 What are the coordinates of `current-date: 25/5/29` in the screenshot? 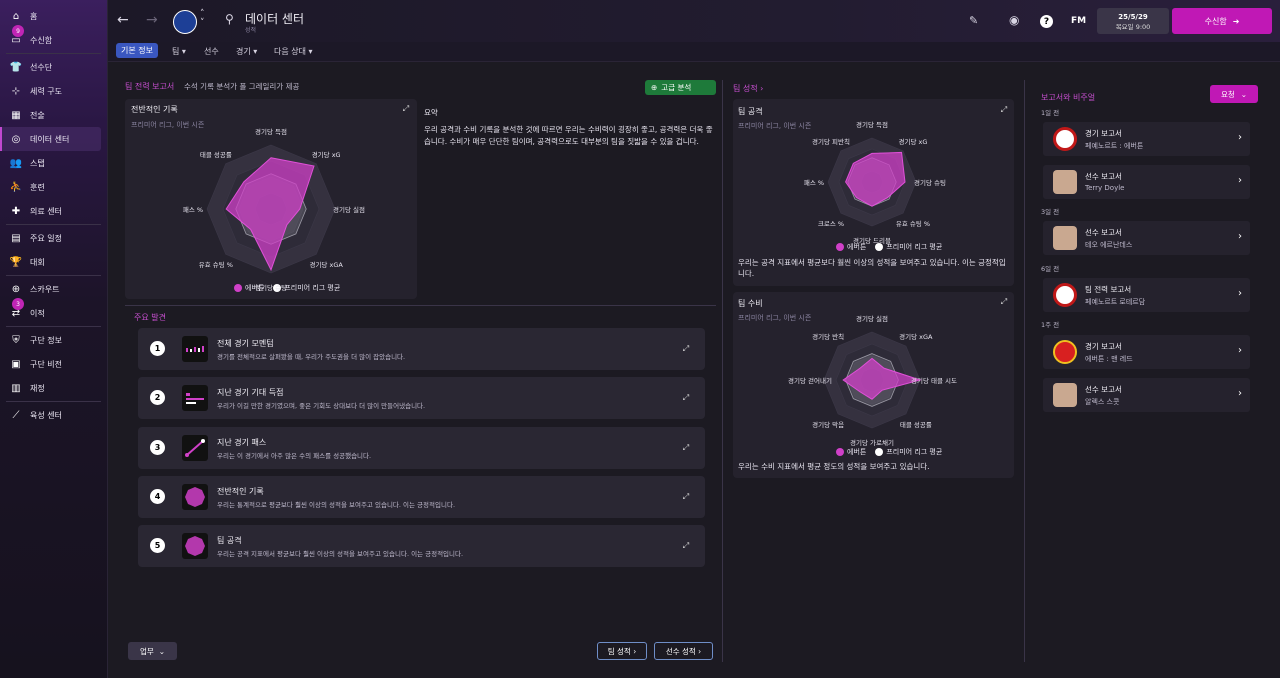 It's located at (1133, 17).